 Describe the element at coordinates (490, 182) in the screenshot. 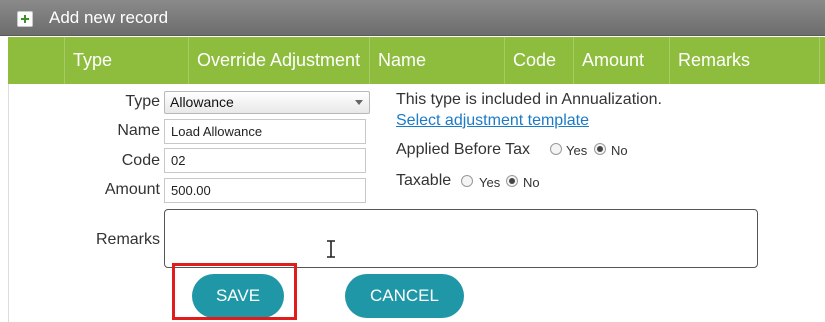

I see `taxable-yes-label: Yes` at that location.